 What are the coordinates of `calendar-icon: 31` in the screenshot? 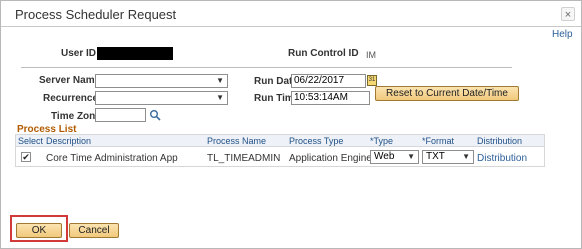 It's located at (372, 80).